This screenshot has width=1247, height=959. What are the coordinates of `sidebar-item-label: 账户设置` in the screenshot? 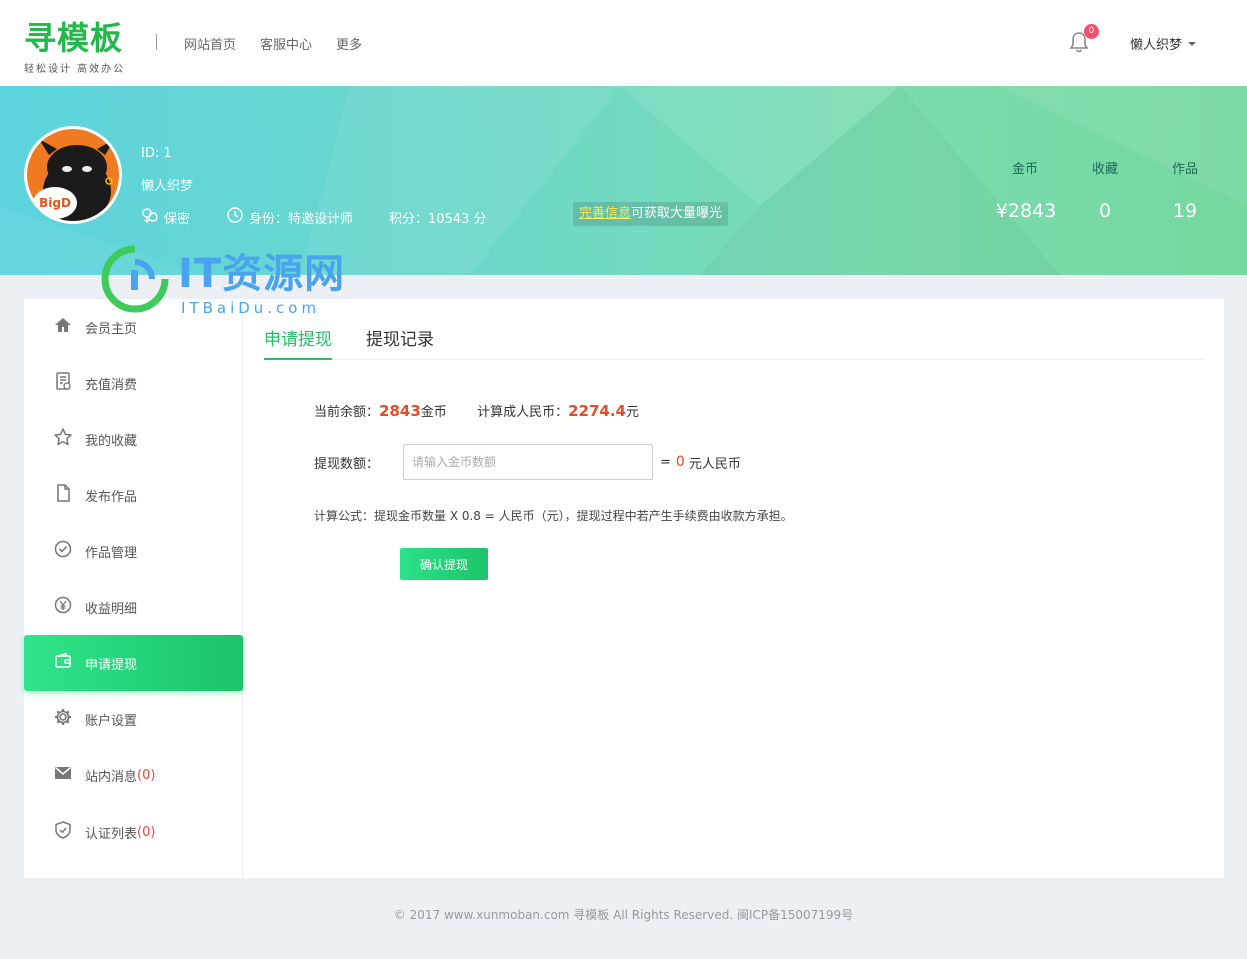 It's located at (111, 721).